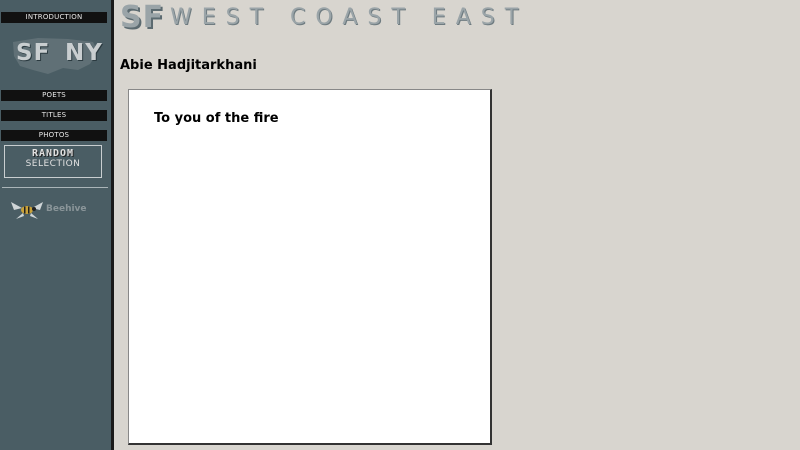 The width and height of the screenshot is (800, 450). Describe the element at coordinates (53, 153) in the screenshot. I see `random-label: RANDOM` at that location.